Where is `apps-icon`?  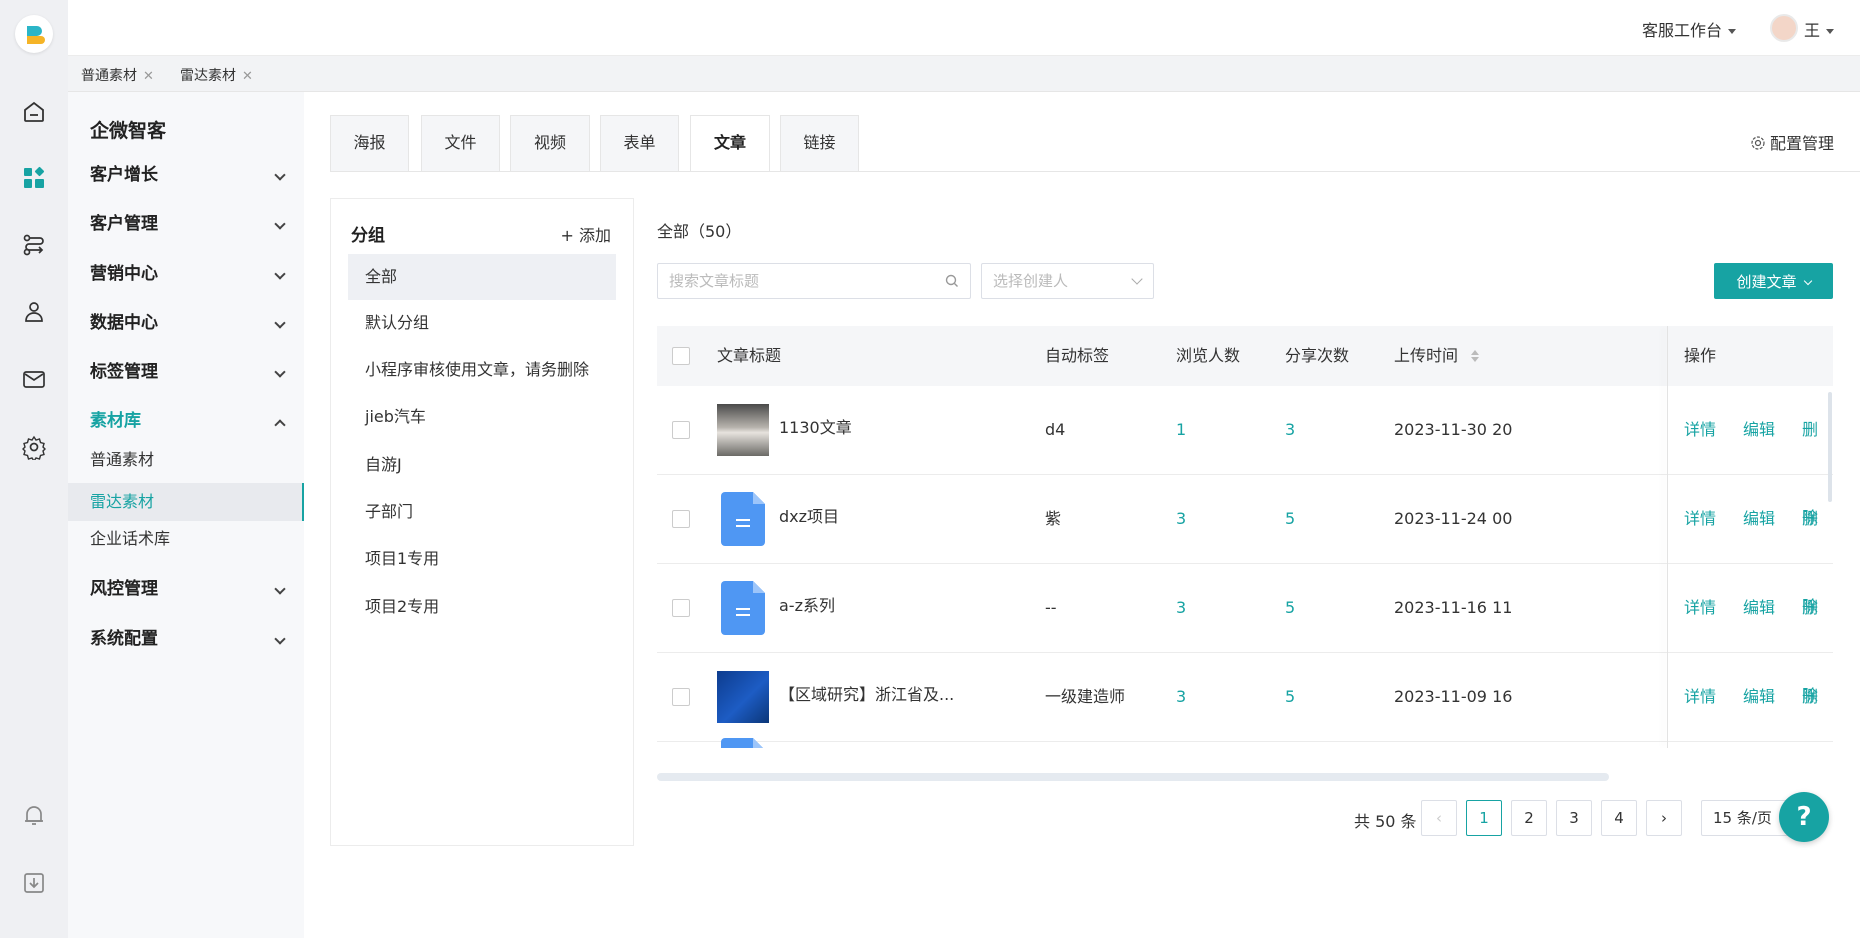 apps-icon is located at coordinates (34, 178).